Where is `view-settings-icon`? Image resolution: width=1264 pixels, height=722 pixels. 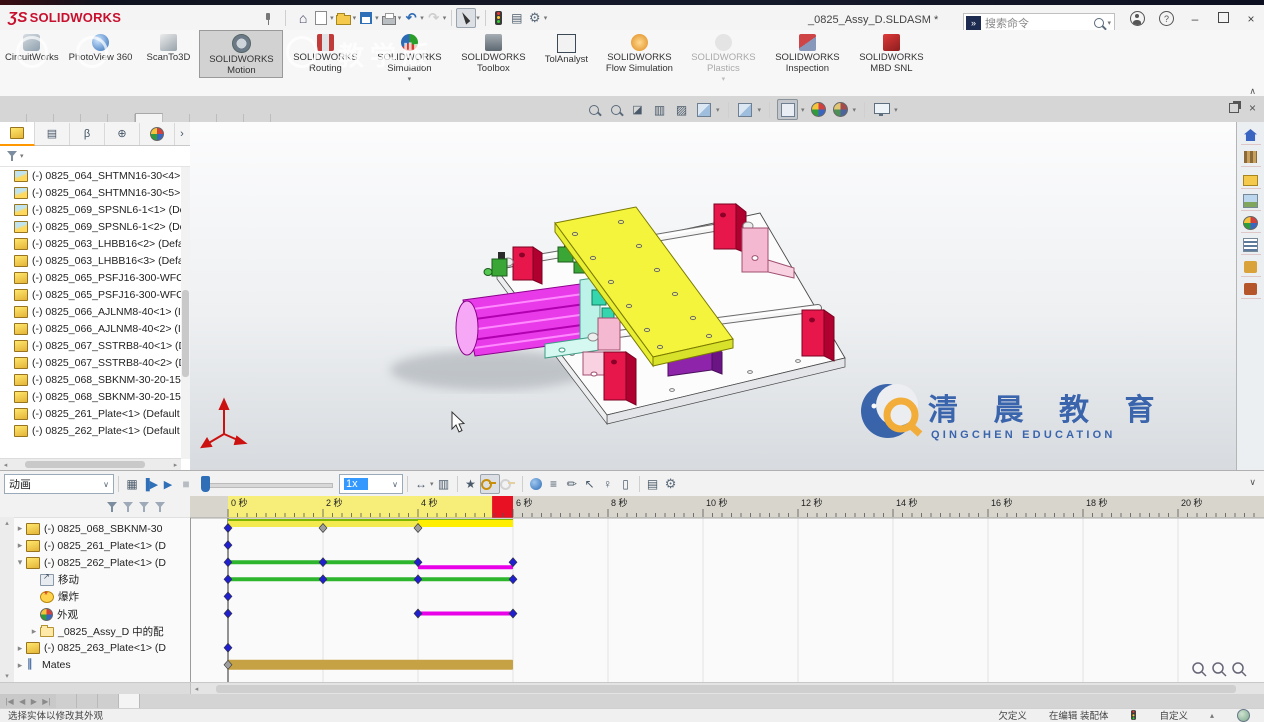 view-settings-icon is located at coordinates (881, 109).